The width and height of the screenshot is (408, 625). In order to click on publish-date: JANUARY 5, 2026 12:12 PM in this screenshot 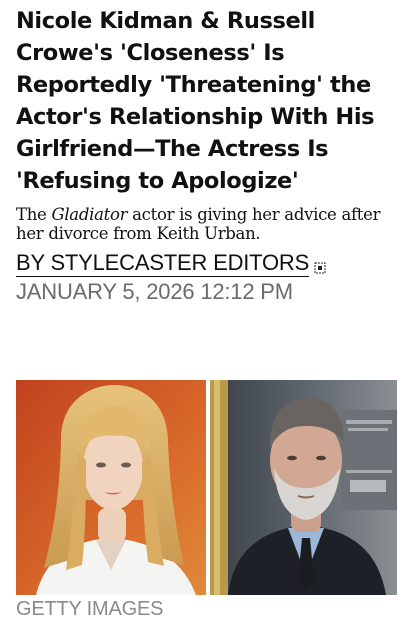, I will do `click(154, 291)`.